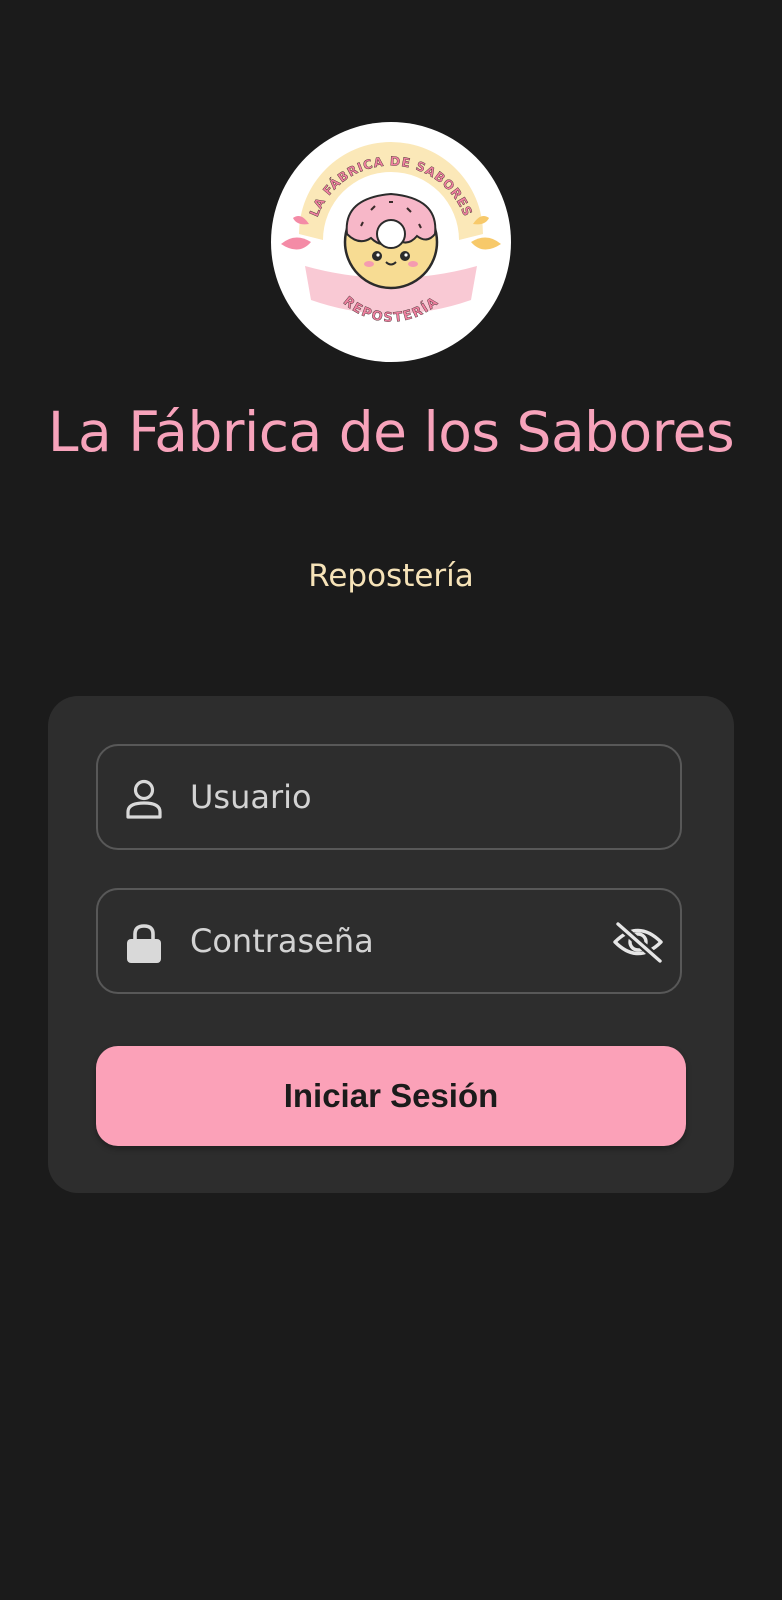 The width and height of the screenshot is (782, 1600). I want to click on app-logo: LA FÁBRICA DE SABORES REPOSTERÍA, so click(391, 242).